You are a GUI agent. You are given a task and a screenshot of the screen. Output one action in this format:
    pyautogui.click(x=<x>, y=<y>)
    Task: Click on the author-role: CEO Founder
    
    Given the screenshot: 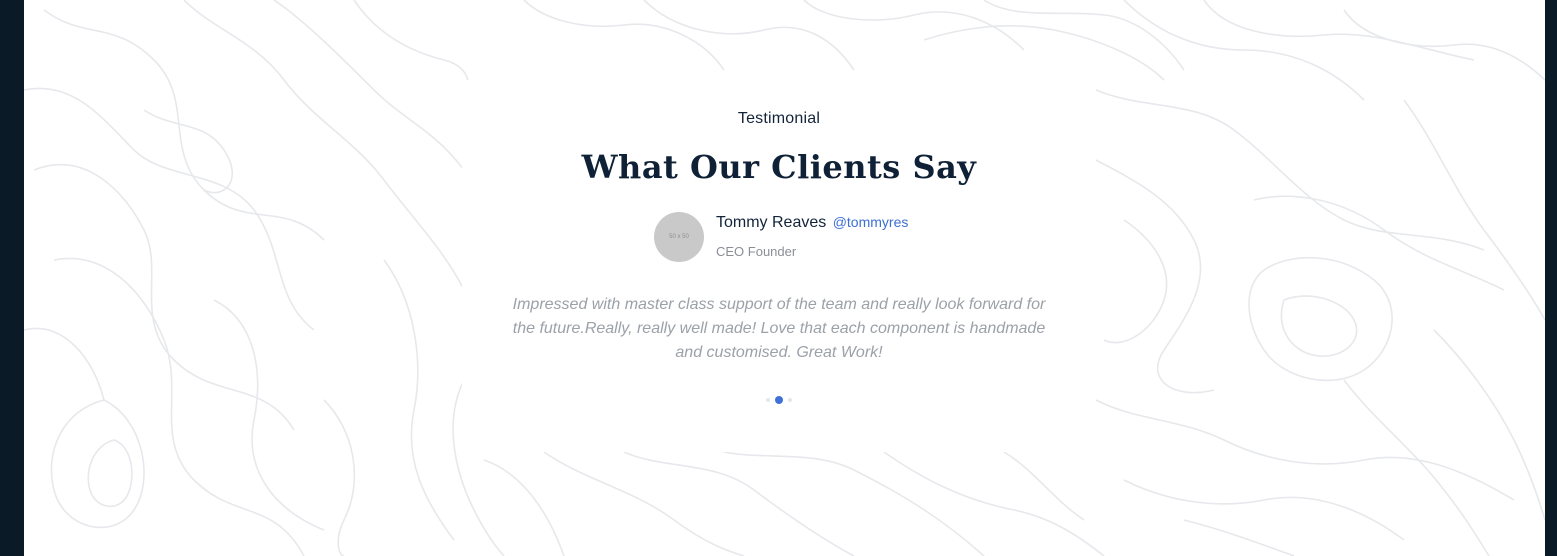 What is the action you would take?
    pyautogui.click(x=756, y=251)
    